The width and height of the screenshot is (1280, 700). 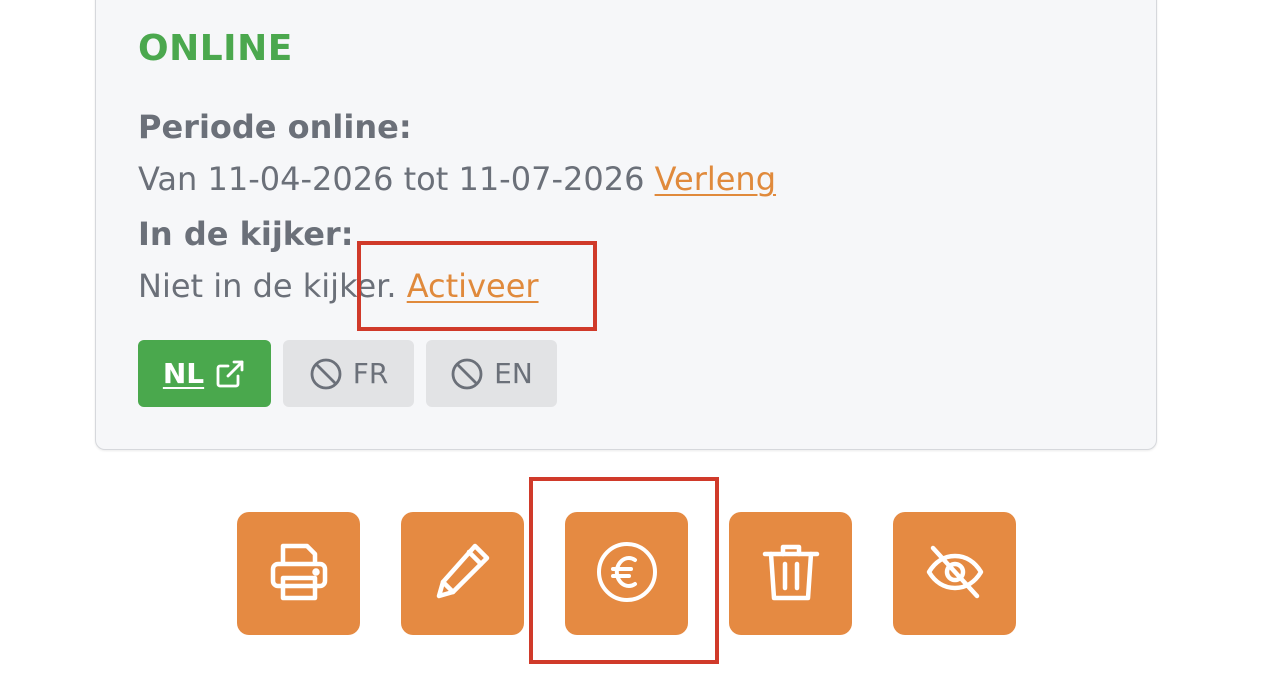 I want to click on featured-text: Niet in de kijker., so click(x=267, y=286).